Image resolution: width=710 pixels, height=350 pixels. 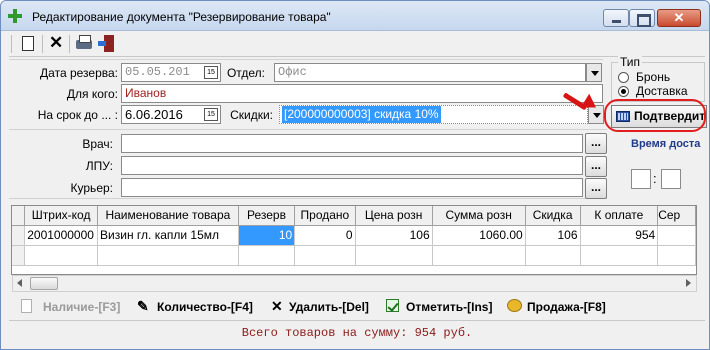 What do you see at coordinates (641, 179) in the screenshot?
I see `delivery-time-hours` at bounding box center [641, 179].